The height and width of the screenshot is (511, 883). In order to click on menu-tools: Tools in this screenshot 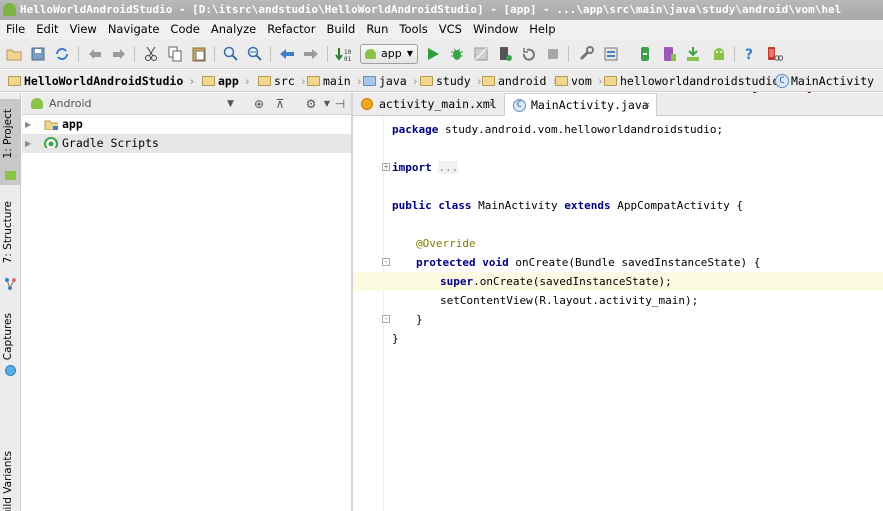, I will do `click(412, 29)`.